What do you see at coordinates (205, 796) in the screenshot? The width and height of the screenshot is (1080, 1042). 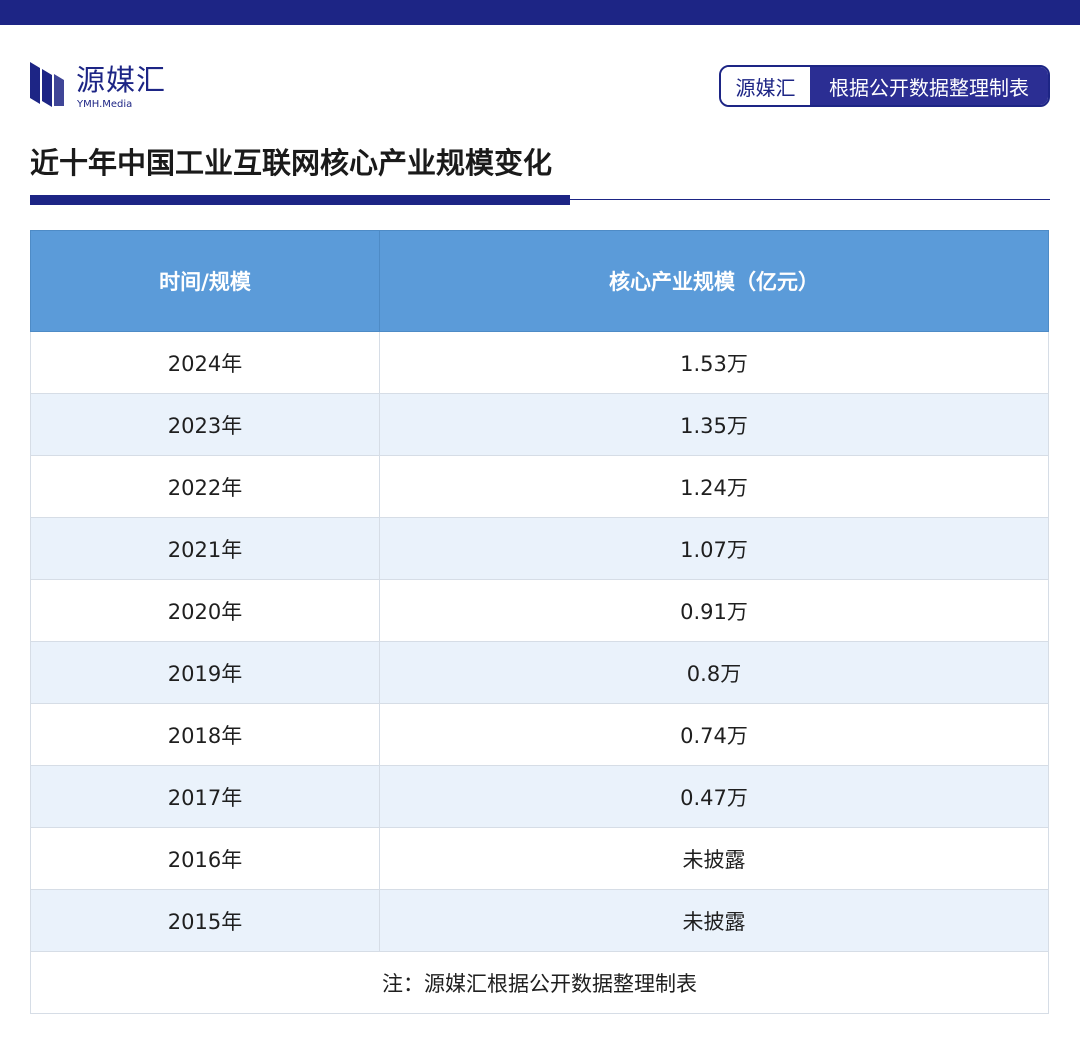 I see `year-cell: 2017年` at bounding box center [205, 796].